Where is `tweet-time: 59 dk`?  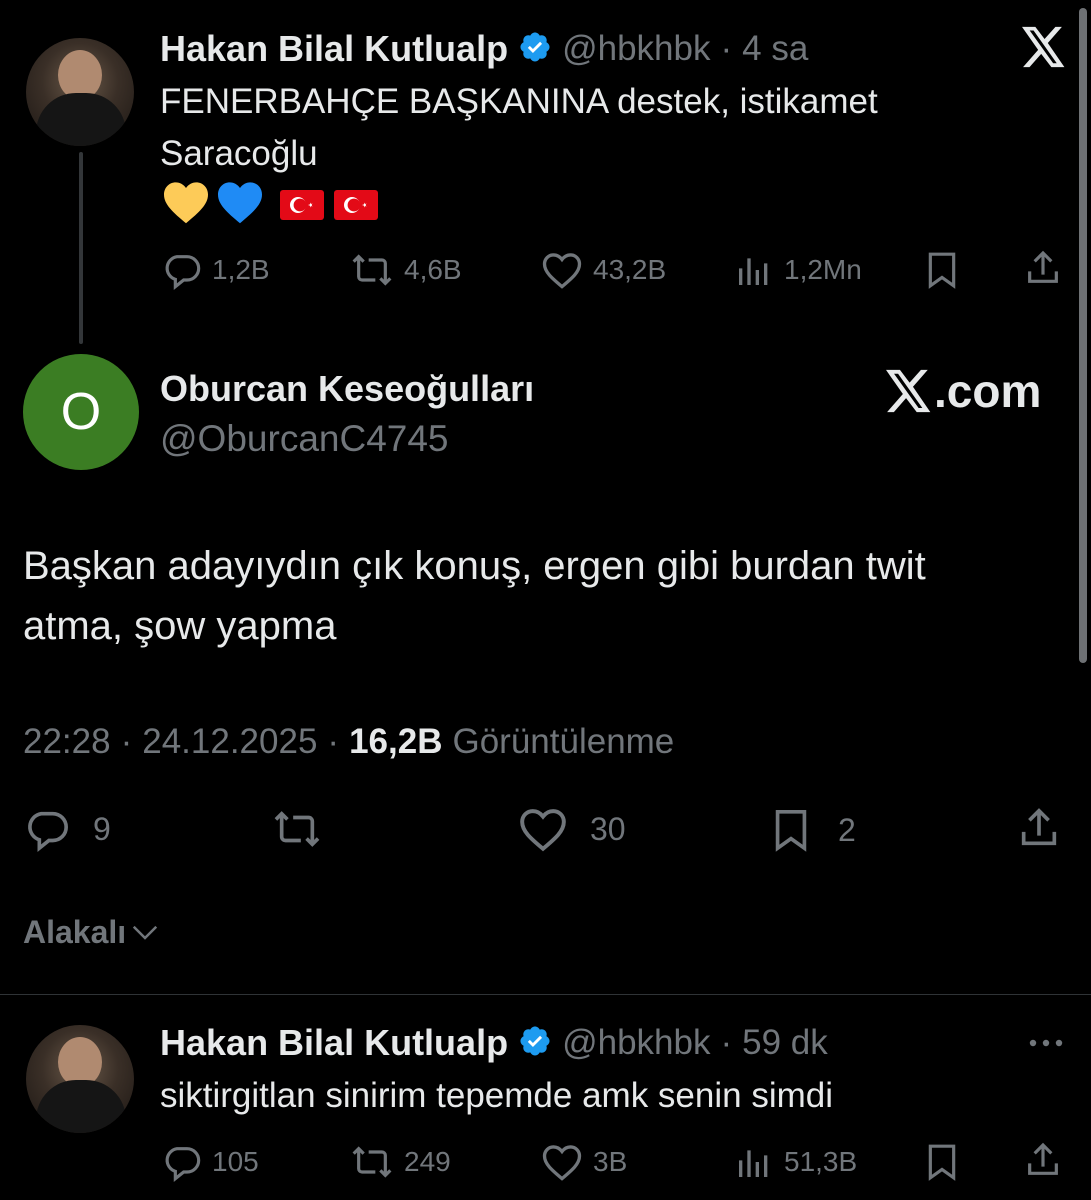 tweet-time: 59 dk is located at coordinates (785, 1043).